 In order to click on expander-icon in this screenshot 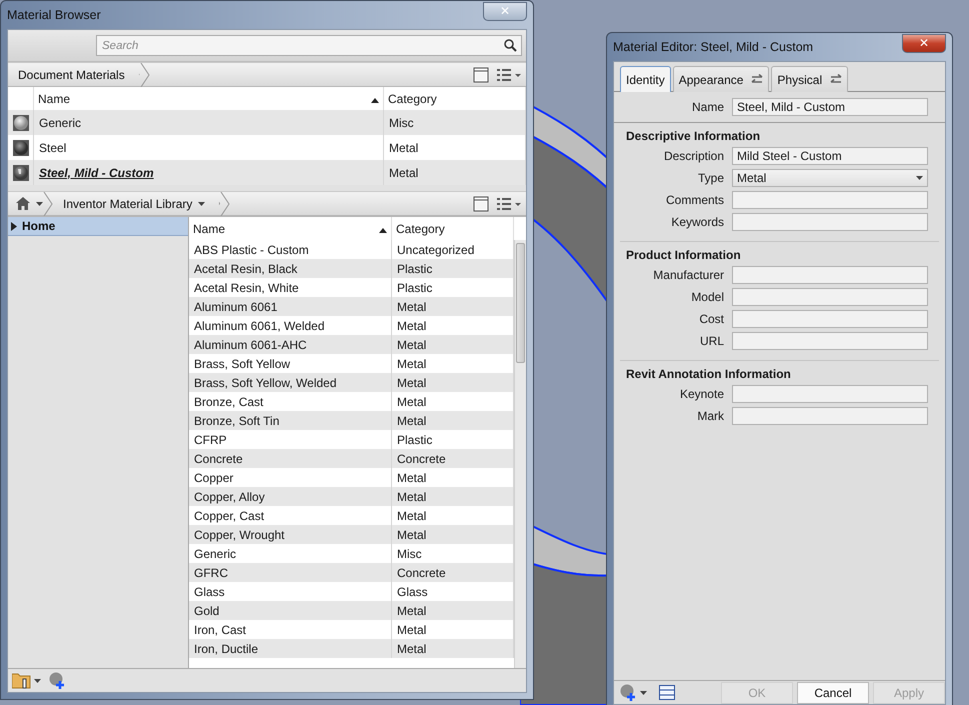, I will do `click(14, 226)`.